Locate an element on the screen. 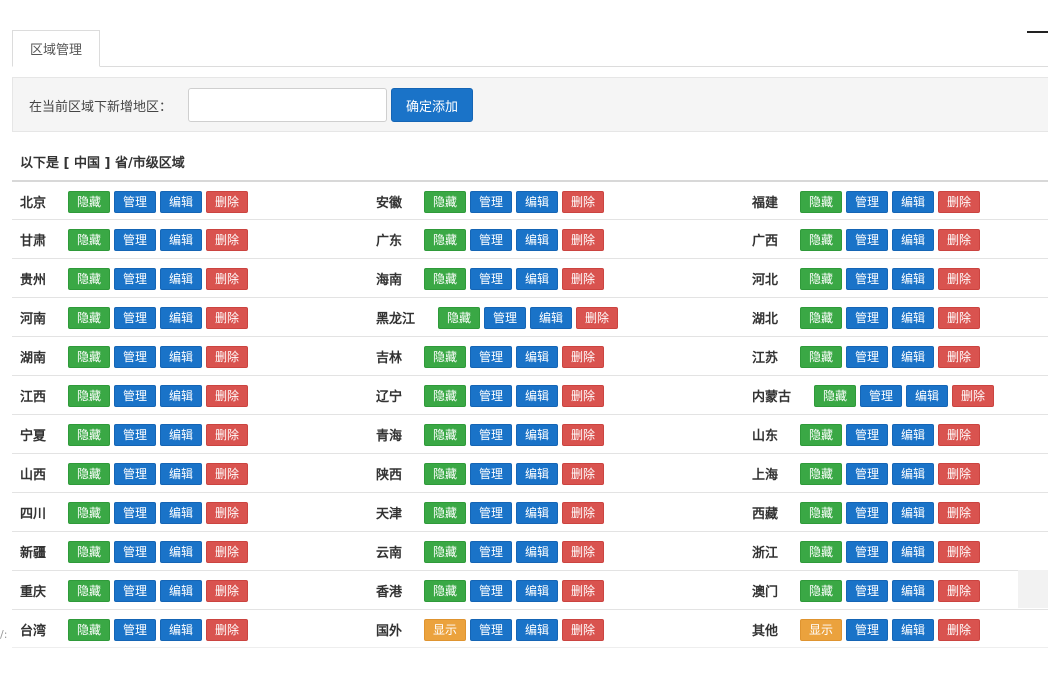  confirm-add-button: 确定添加 is located at coordinates (432, 105).